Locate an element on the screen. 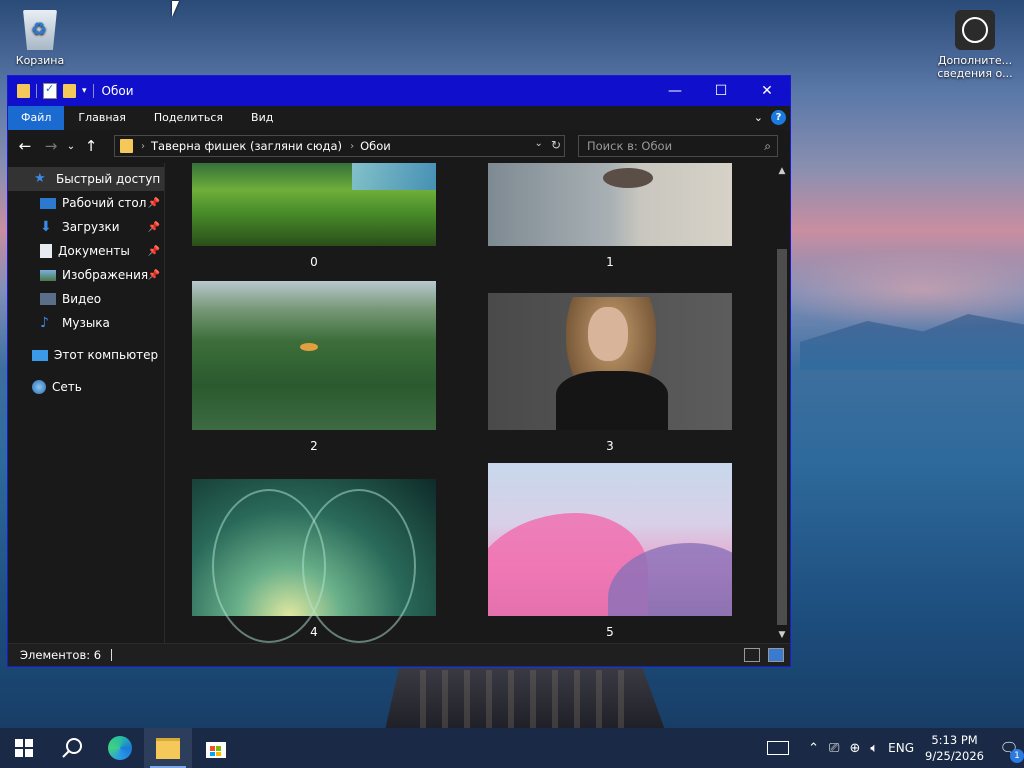  large-icons-view-icon is located at coordinates (776, 655).